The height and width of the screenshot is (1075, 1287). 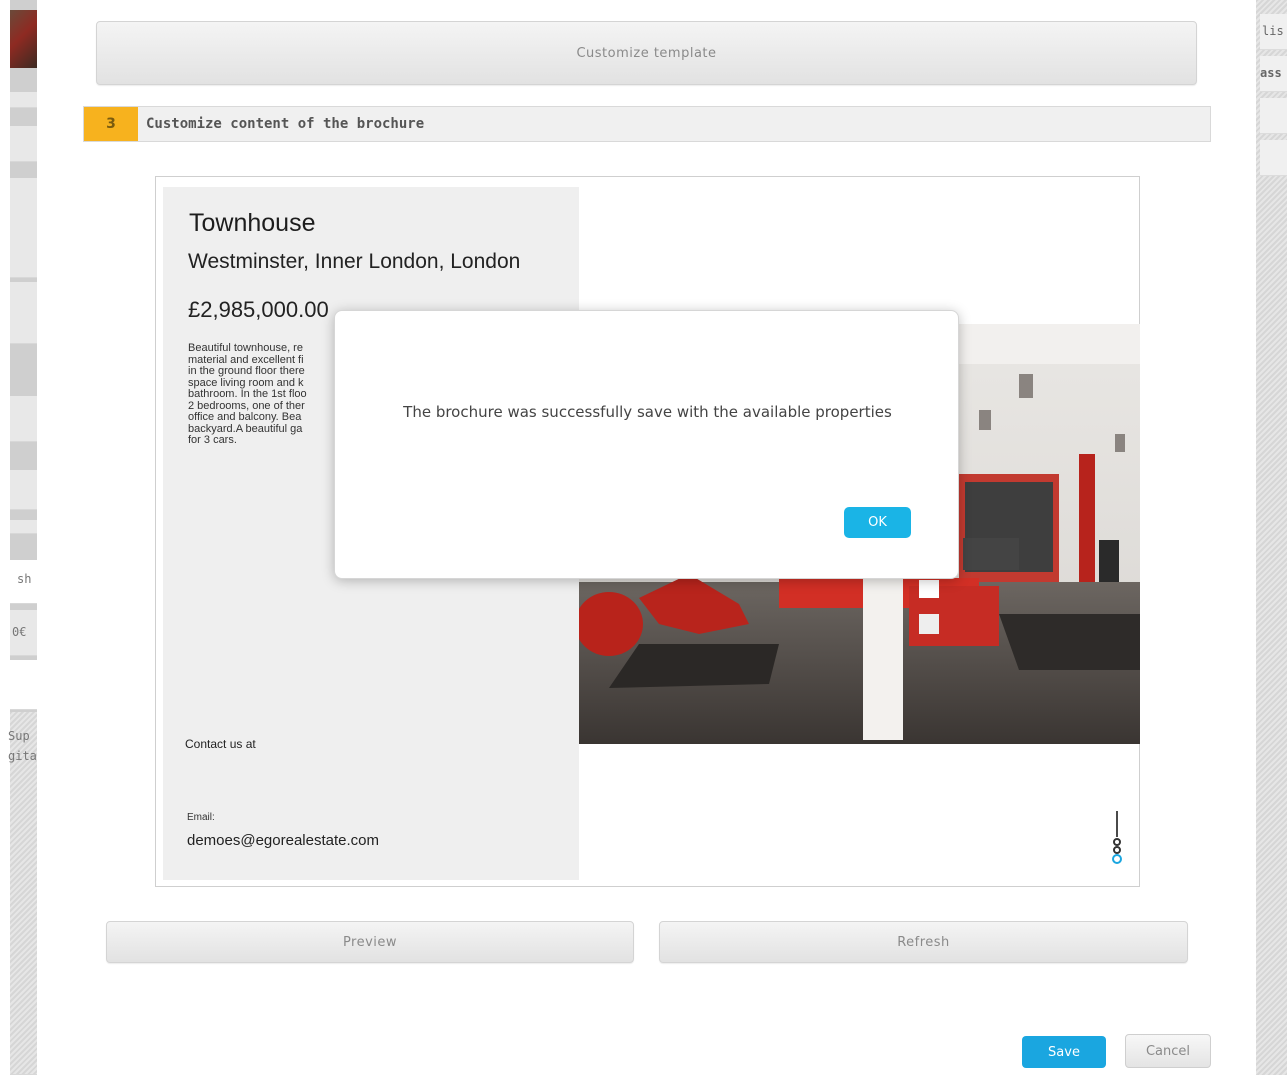 I want to click on right-background-panel: lis ass, so click(x=1271, y=537).